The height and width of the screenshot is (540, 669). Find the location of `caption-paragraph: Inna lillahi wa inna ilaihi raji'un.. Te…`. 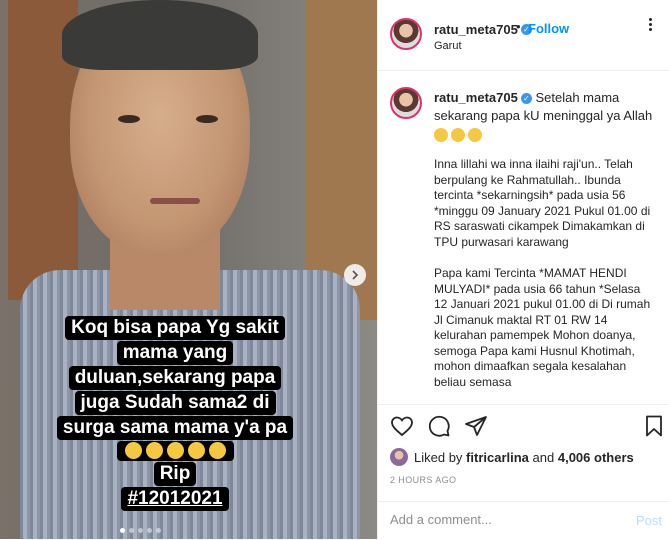

caption-paragraph: Inna lillahi wa inna ilaihi raji'un.. Te… is located at coordinates (542, 203).